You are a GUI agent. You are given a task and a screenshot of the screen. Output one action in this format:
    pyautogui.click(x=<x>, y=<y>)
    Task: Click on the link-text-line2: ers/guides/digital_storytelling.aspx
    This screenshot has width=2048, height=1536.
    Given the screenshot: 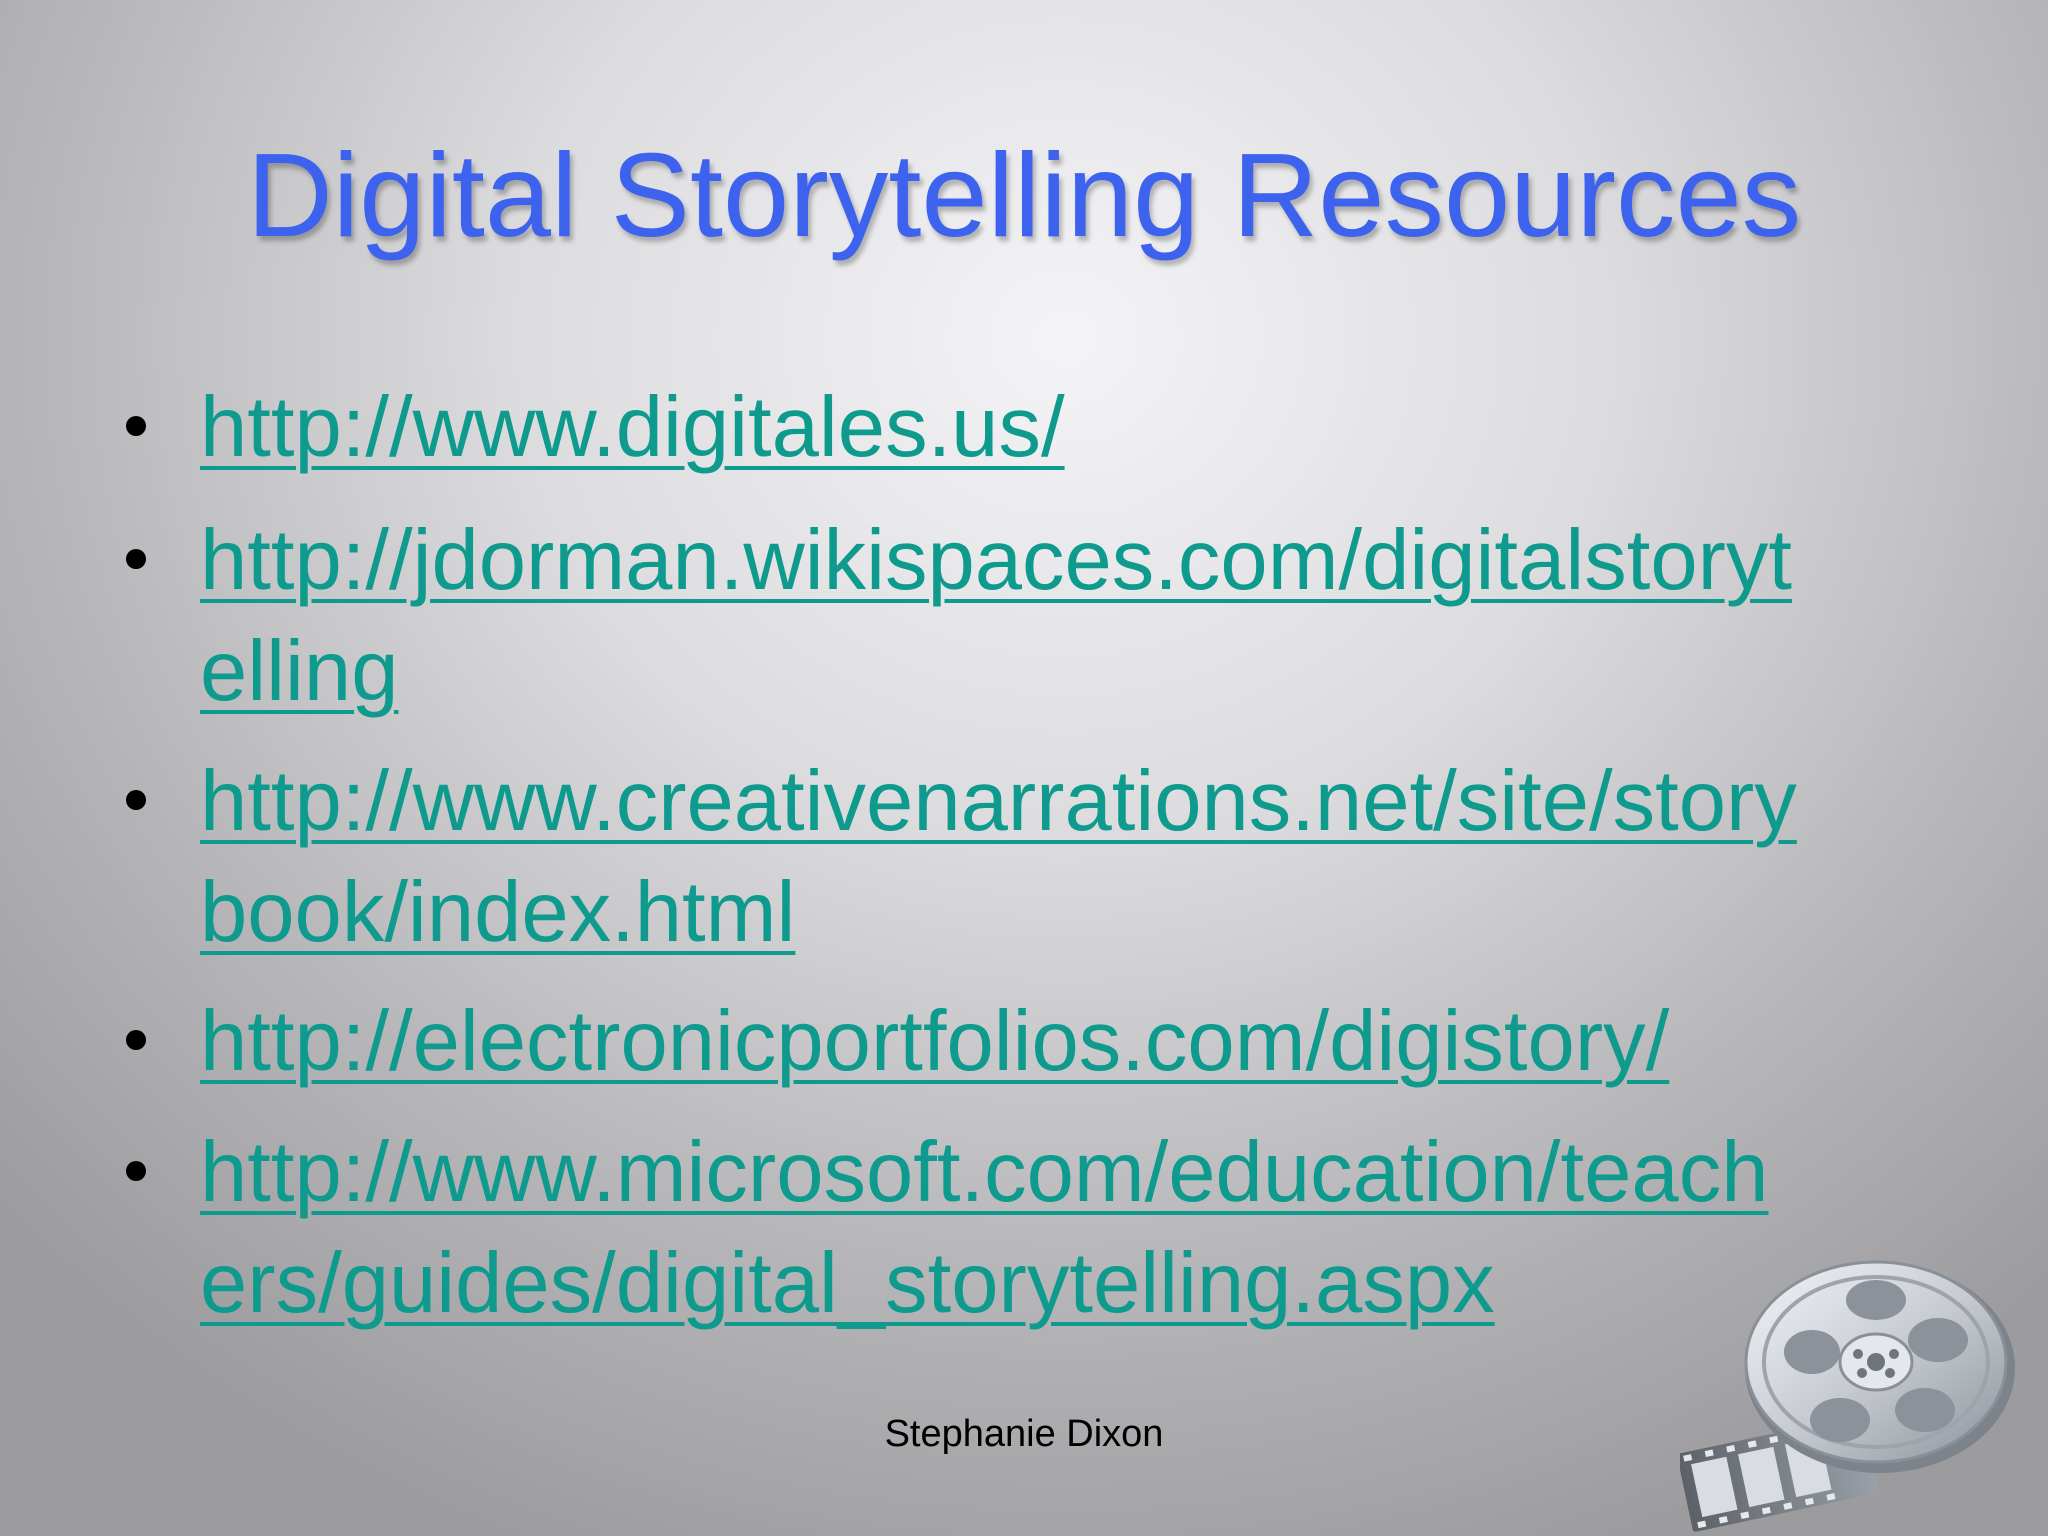 What is the action you would take?
    pyautogui.click(x=847, y=1283)
    